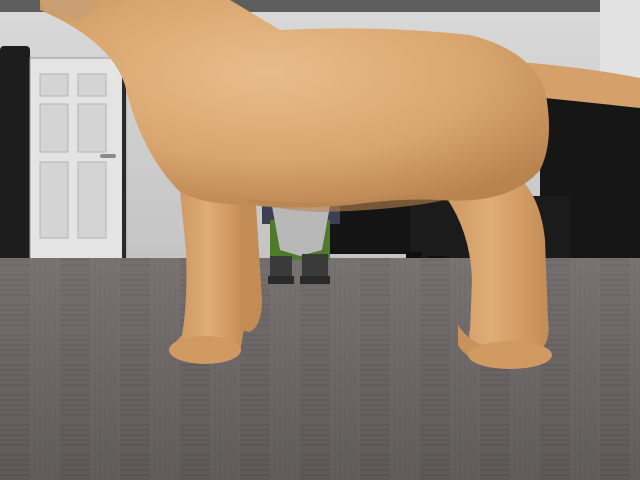 This screenshot has height=480, width=640. What do you see at coordinates (108, 156) in the screenshot?
I see `door-handle` at bounding box center [108, 156].